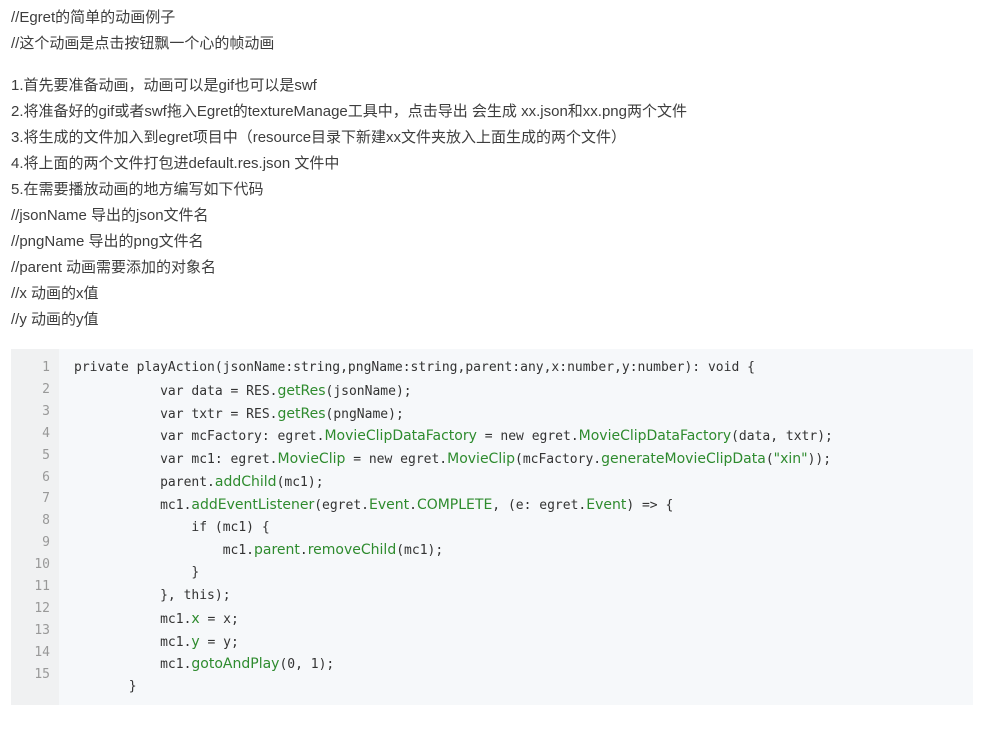 This screenshot has width=985, height=743. What do you see at coordinates (144, 482) in the screenshot?
I see `code-text: parent.` at bounding box center [144, 482].